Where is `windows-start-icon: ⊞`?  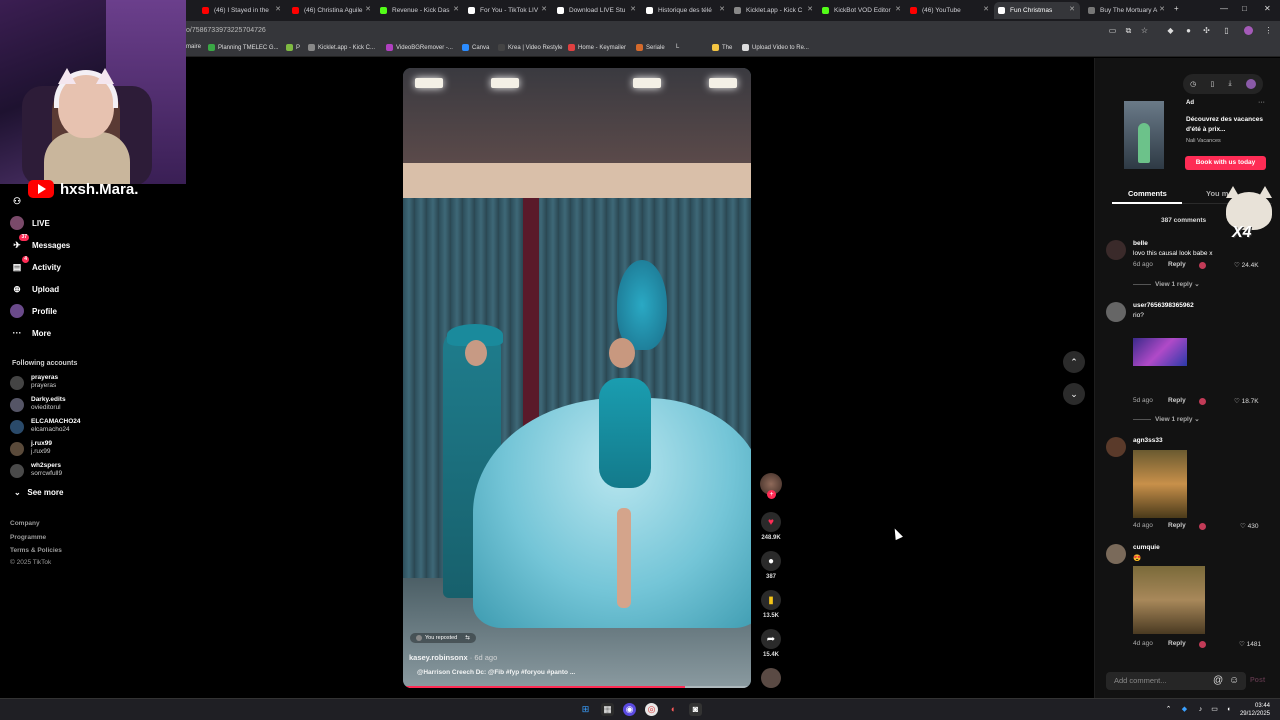
windows-start-icon: ⊞ is located at coordinates (585, 709).